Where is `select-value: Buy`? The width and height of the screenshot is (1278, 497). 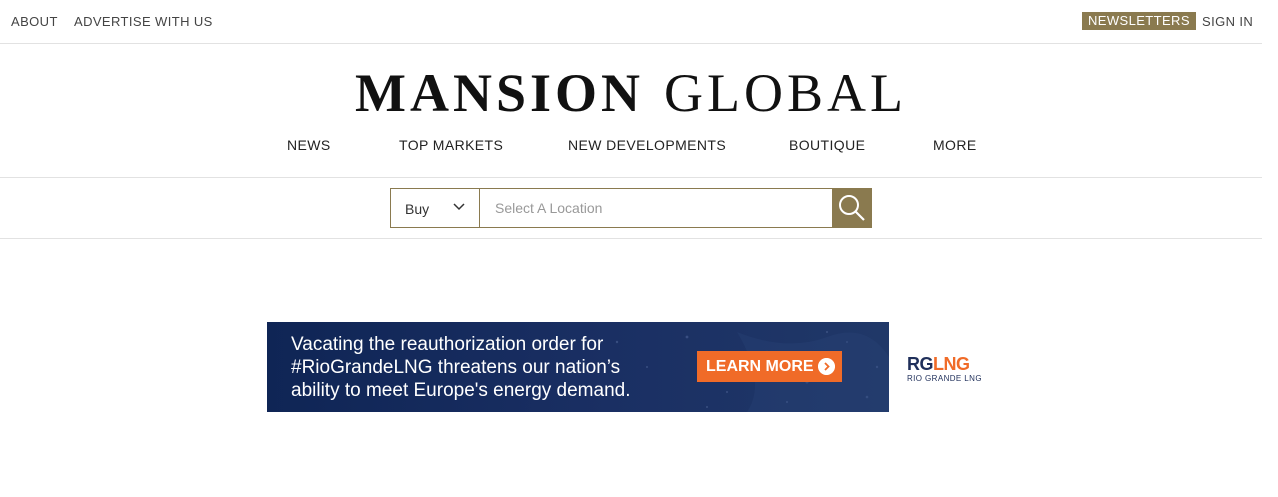 select-value: Buy is located at coordinates (417, 209).